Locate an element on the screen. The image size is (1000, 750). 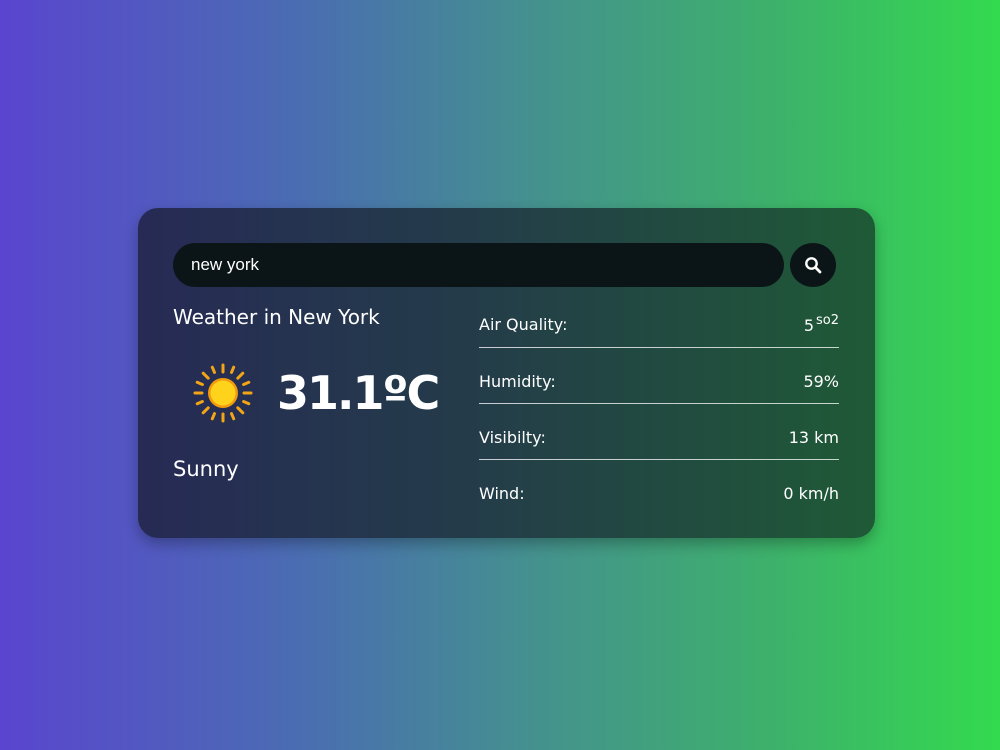
stat-value: 0 km/h is located at coordinates (811, 493).